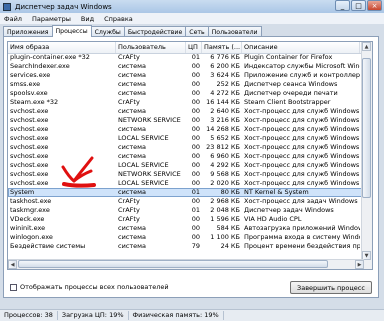 The height and width of the screenshot is (321, 384). Describe the element at coordinates (173, 264) in the screenshot. I see `horizontal-scroll-thumb` at that location.